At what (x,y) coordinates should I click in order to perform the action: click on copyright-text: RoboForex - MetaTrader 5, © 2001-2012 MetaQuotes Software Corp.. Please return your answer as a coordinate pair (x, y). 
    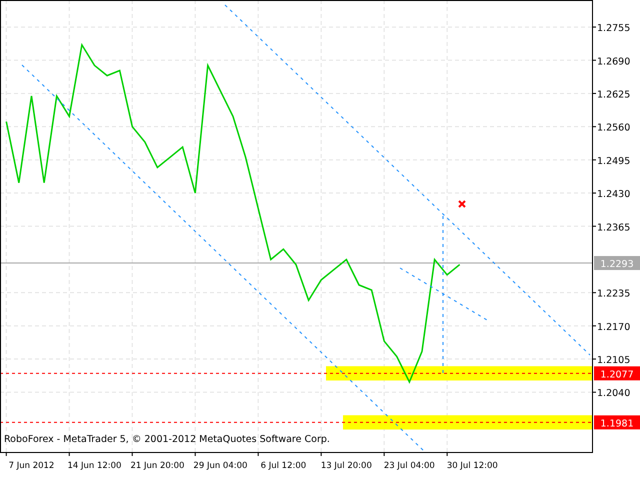
    Looking at the image, I should click on (167, 439).